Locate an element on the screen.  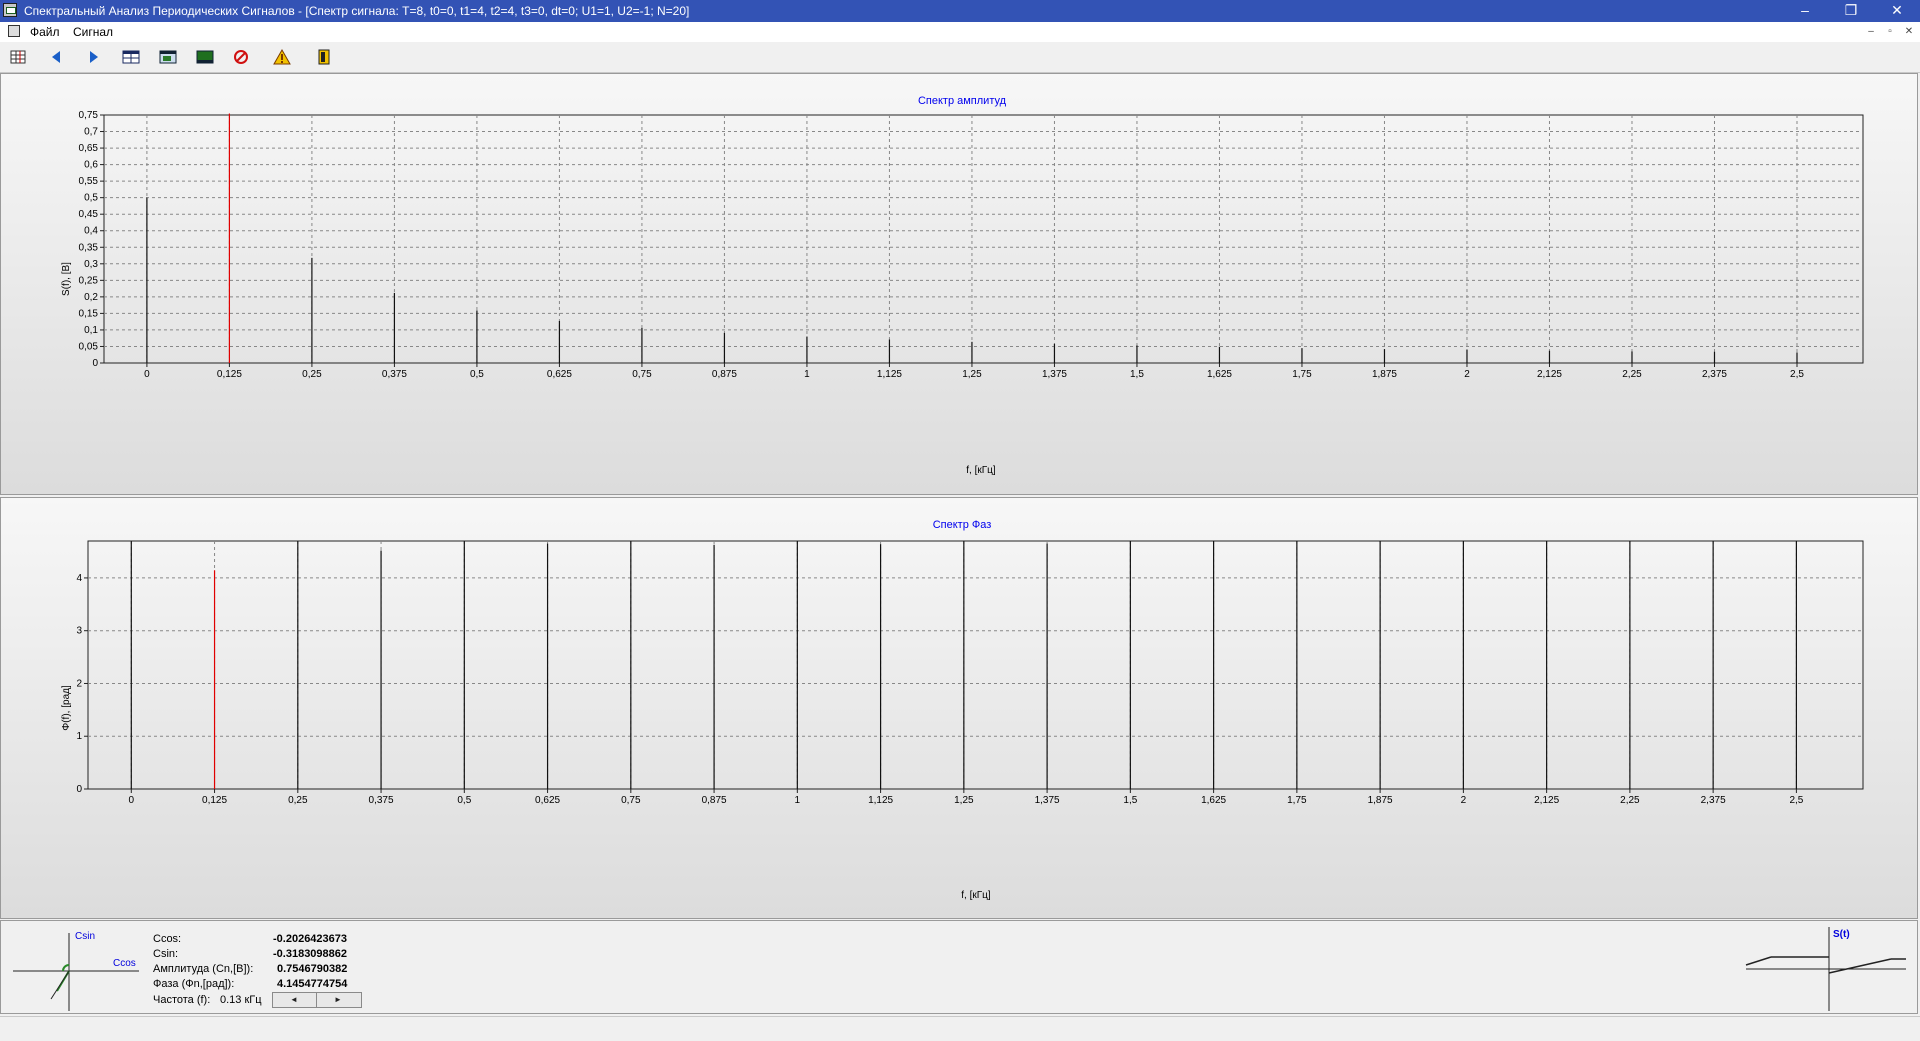
x-tick-label: 2,25 is located at coordinates (1630, 800).